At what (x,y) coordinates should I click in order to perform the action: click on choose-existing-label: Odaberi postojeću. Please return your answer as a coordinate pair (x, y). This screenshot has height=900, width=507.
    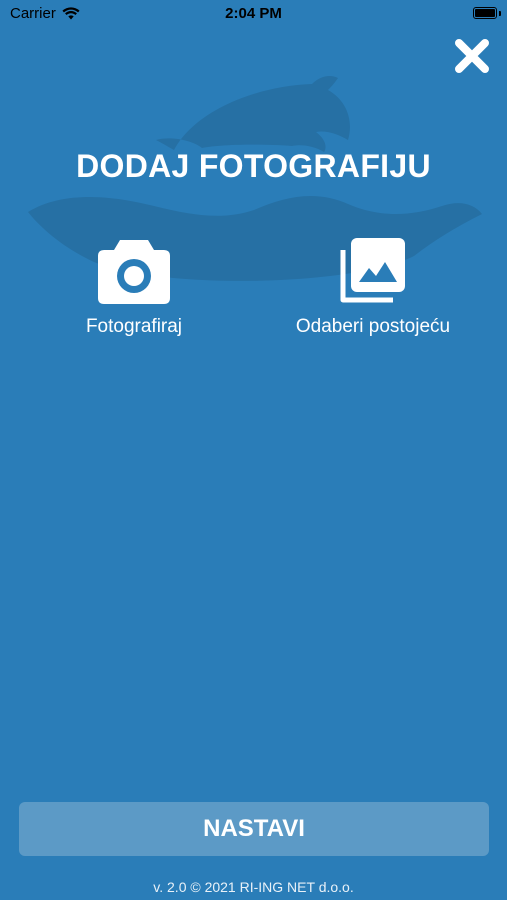
    Looking at the image, I should click on (373, 326).